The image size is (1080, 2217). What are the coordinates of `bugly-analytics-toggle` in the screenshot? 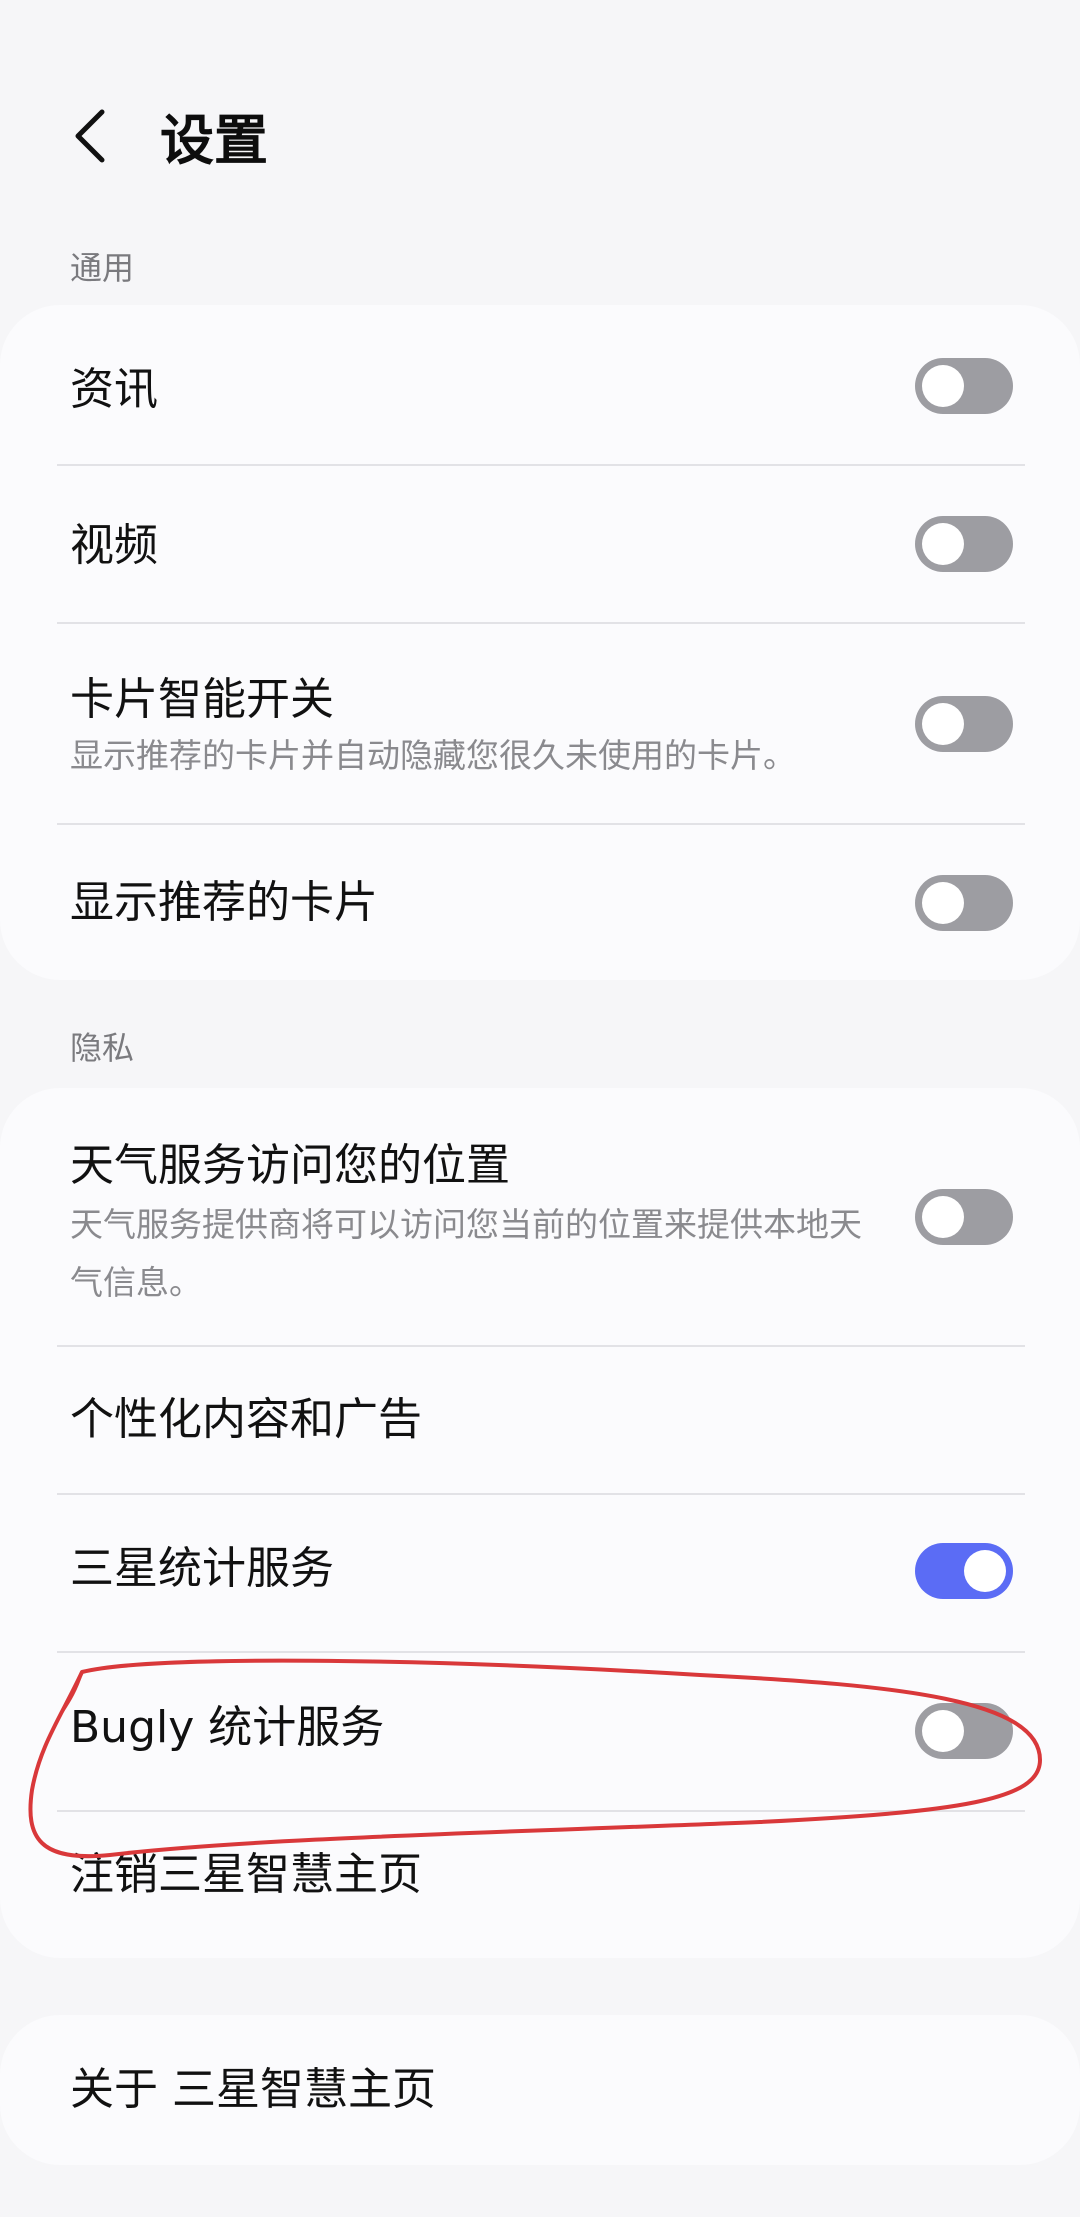 It's located at (964, 1731).